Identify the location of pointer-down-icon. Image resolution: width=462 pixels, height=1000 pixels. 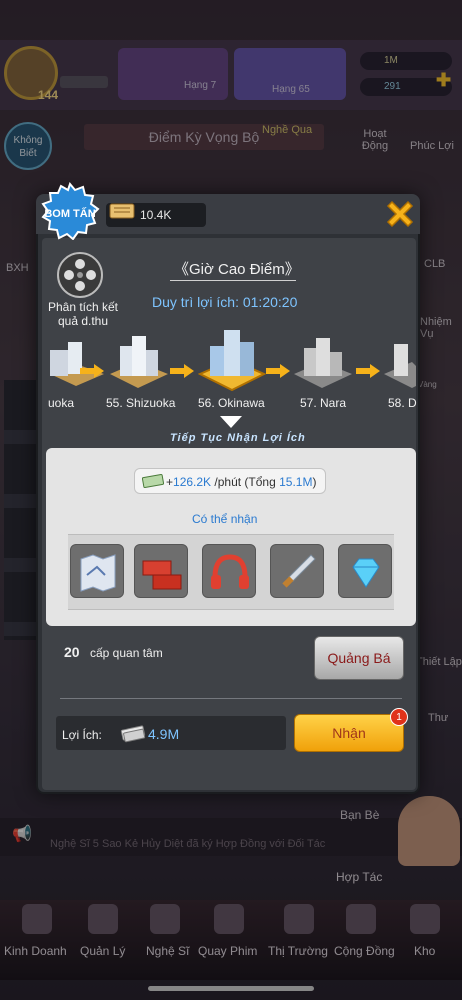
(231, 422).